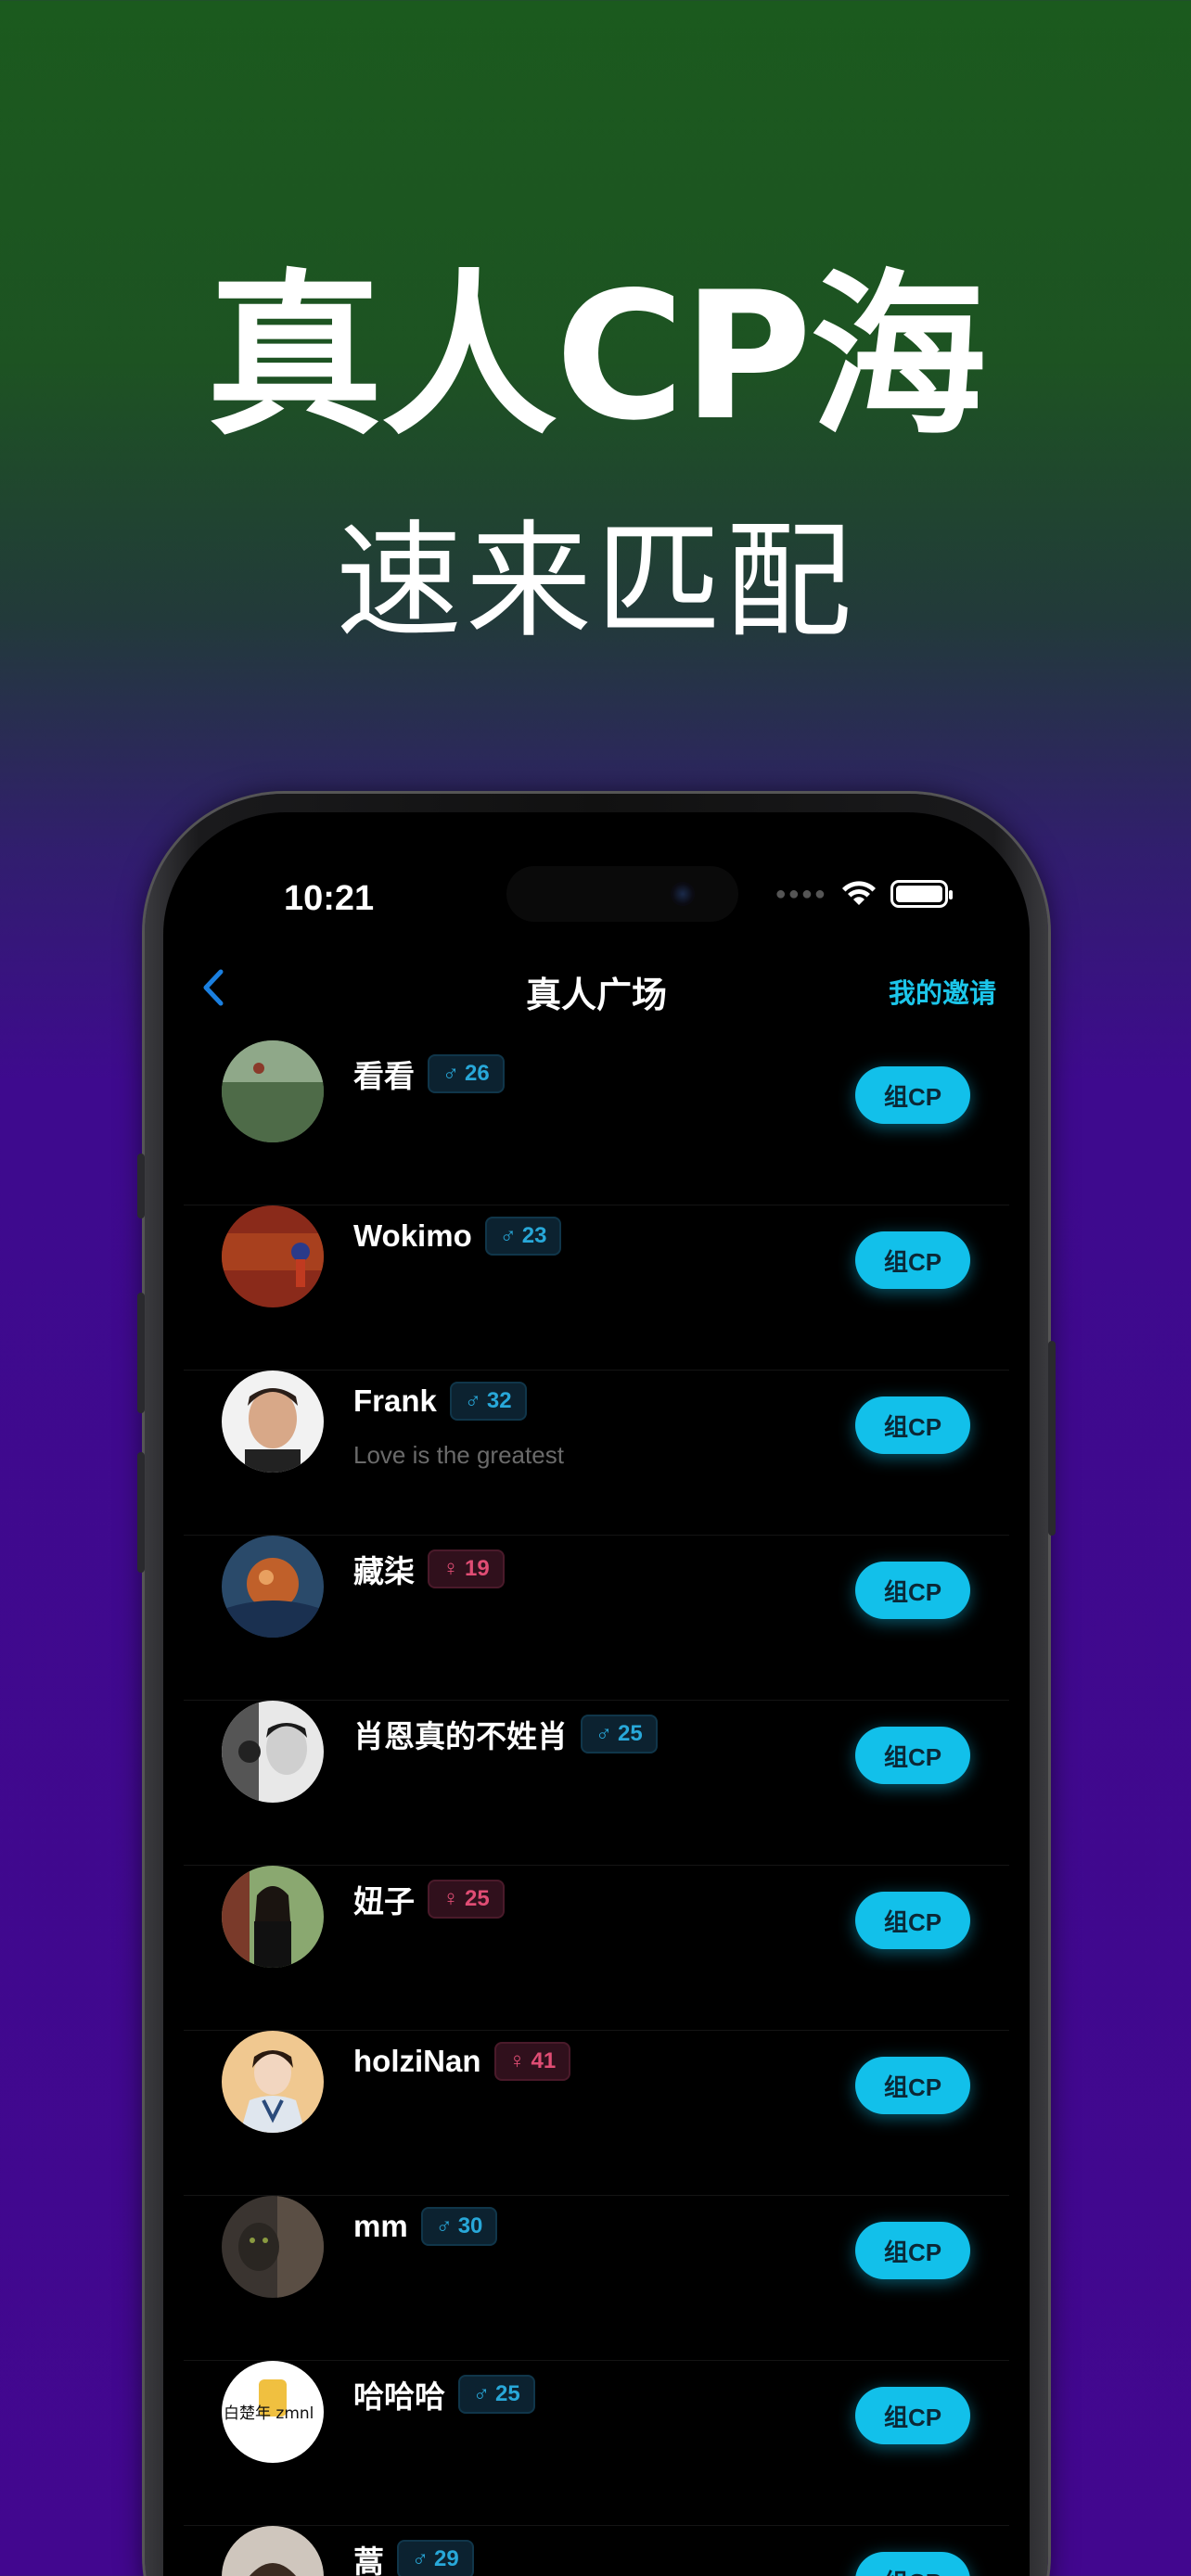 Image resolution: width=1191 pixels, height=2576 pixels. I want to click on age-value: 19, so click(477, 1568).